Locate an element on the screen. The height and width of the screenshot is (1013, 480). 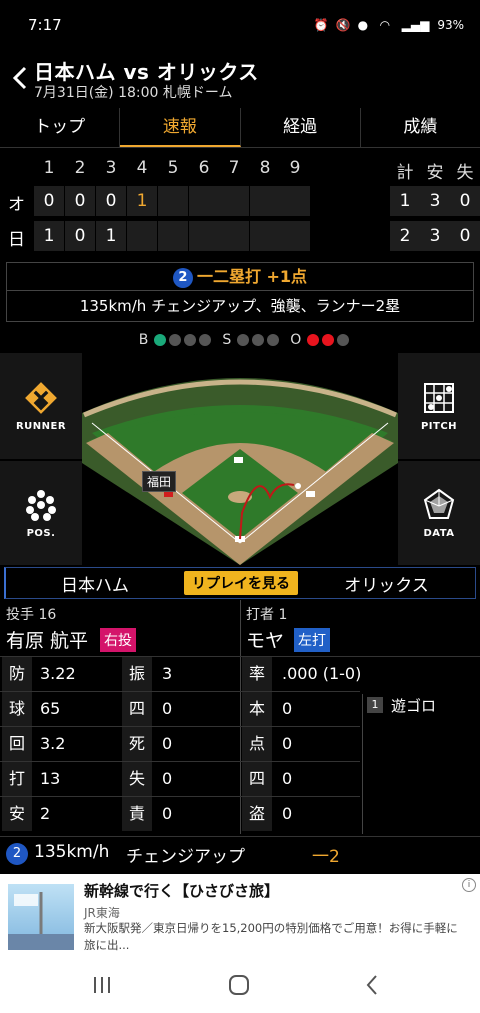
home-team-tab: 日本ハム is located at coordinates (95, 583).